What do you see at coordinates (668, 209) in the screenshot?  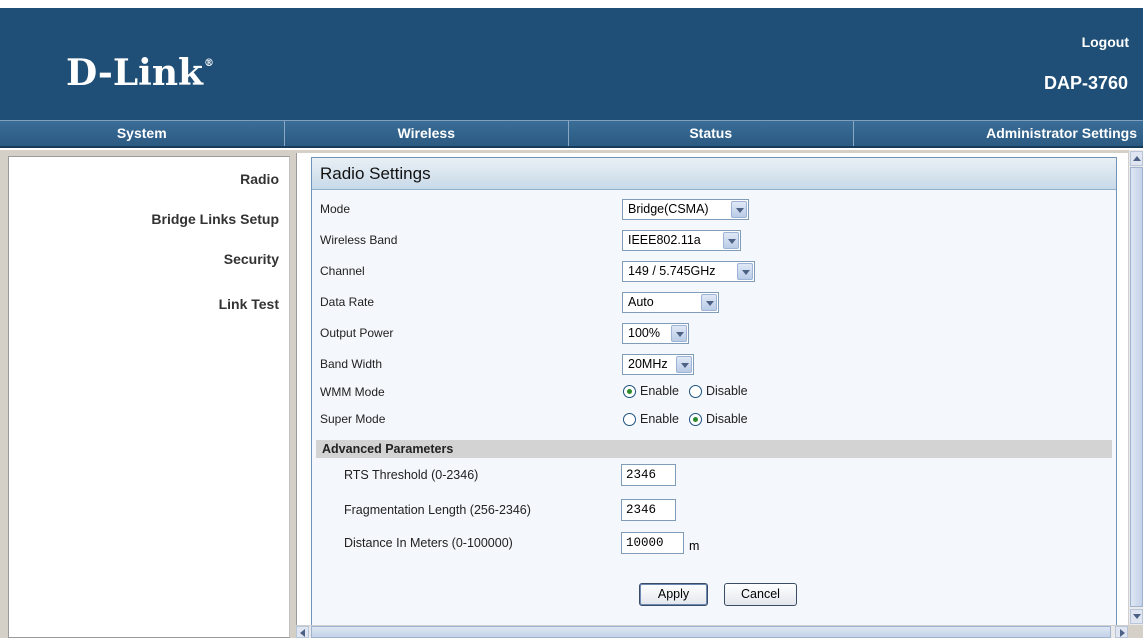 I see `mode-value: Bridge(CSMA)` at bounding box center [668, 209].